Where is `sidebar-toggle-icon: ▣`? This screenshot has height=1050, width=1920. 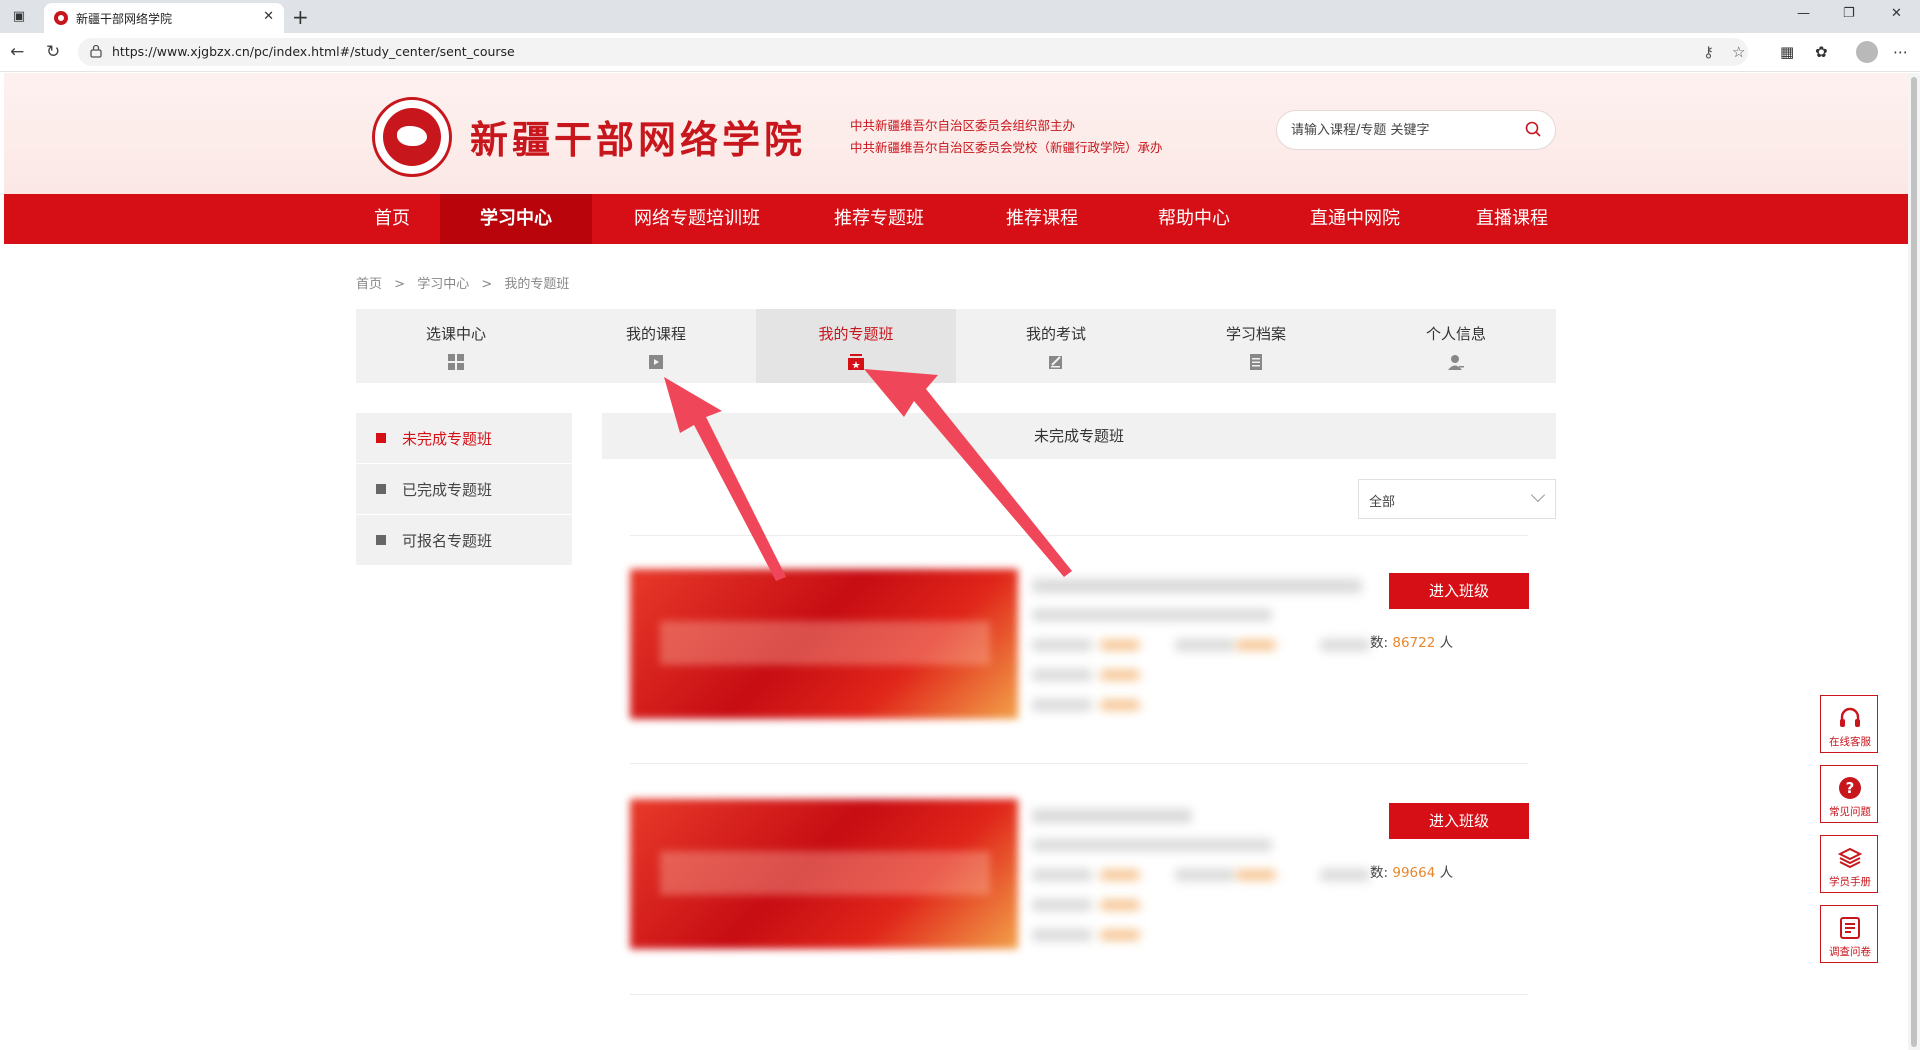 sidebar-toggle-icon: ▣ is located at coordinates (19, 17).